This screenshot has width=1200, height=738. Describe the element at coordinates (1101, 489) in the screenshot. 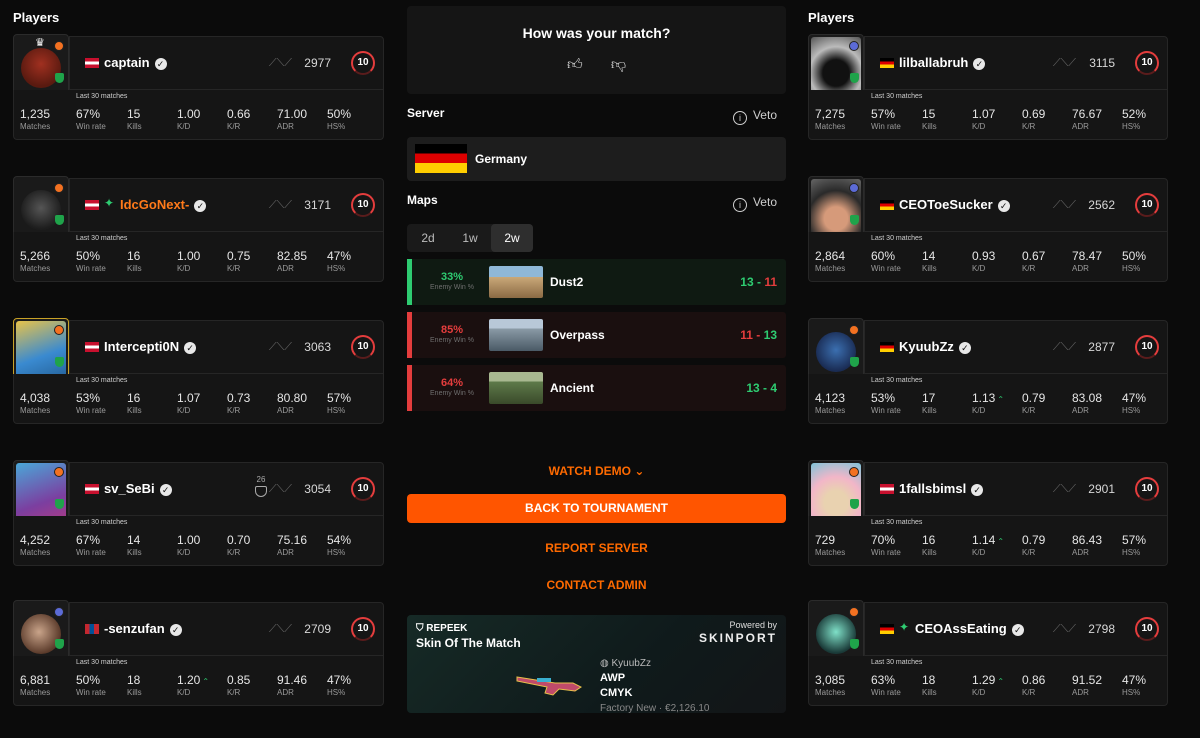

I see `elo: 2901` at that location.